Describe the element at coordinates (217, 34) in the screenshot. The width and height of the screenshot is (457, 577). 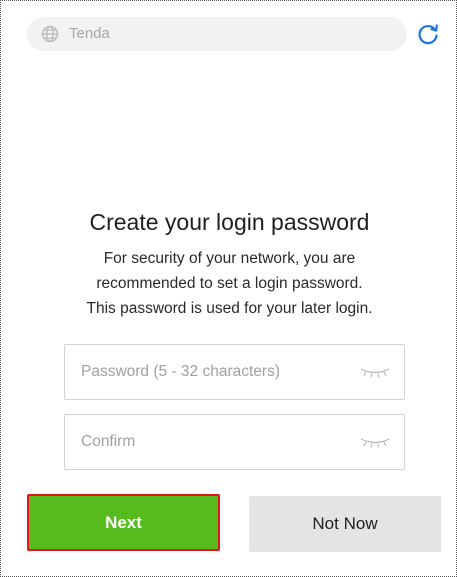
I see `address-bar: Tenda` at that location.